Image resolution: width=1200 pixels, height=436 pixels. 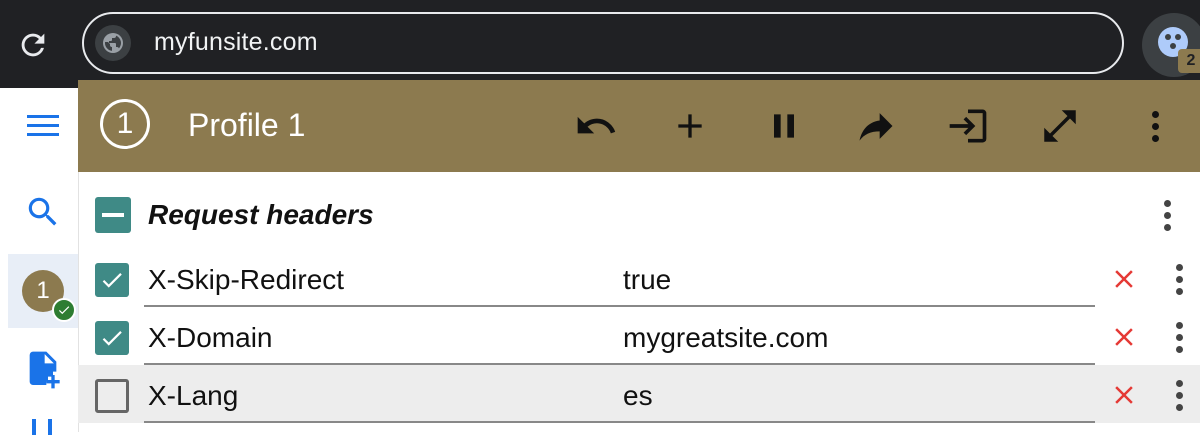 What do you see at coordinates (876, 126) in the screenshot?
I see `redo-icon` at bounding box center [876, 126].